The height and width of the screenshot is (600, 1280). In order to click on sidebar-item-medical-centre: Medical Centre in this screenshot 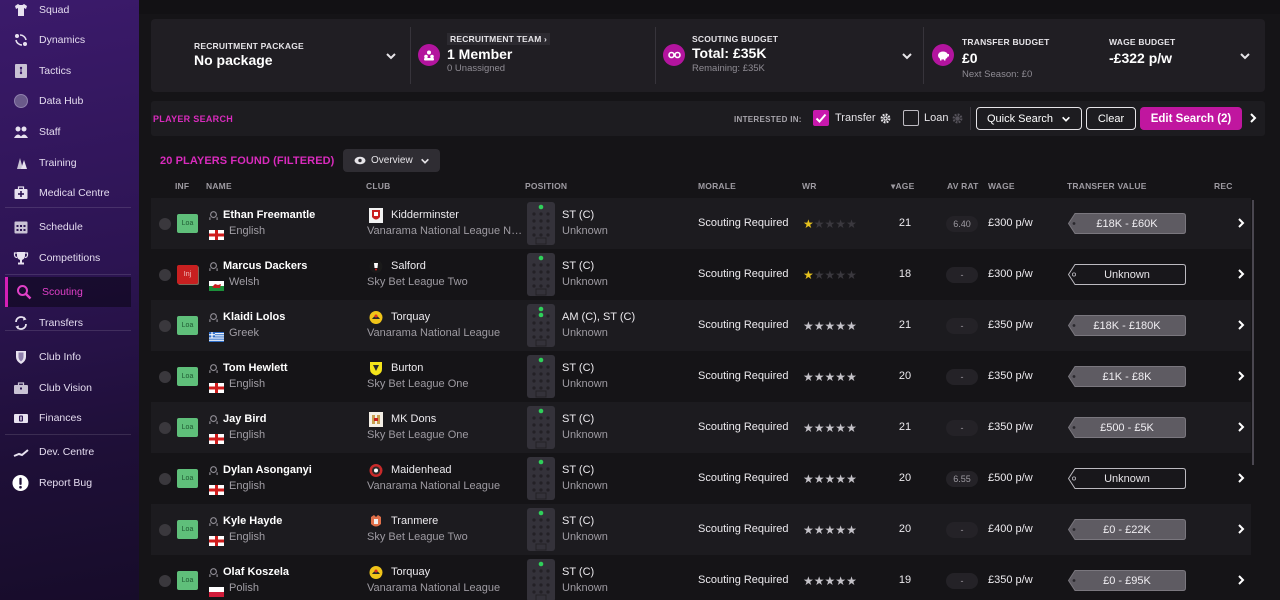, I will do `click(69, 193)`.